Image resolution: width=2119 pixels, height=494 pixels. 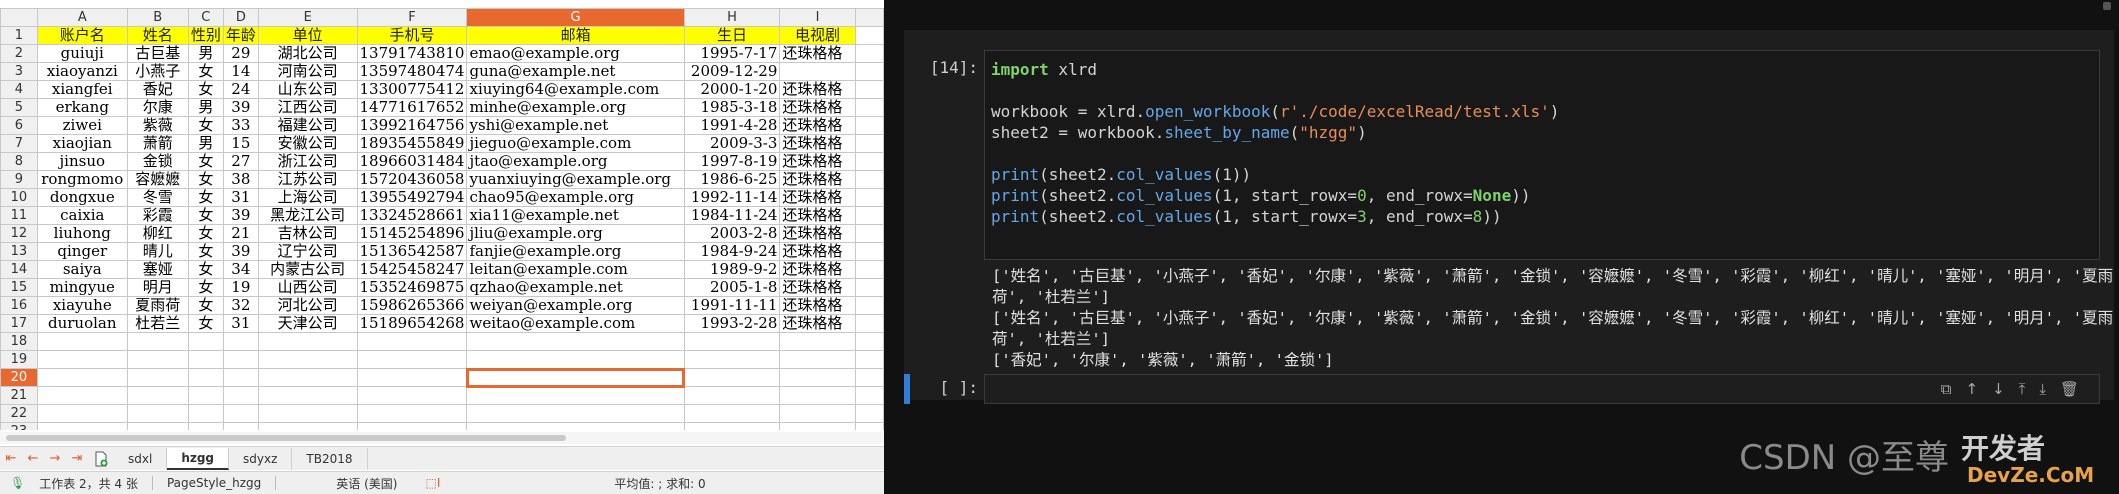 What do you see at coordinates (157, 35) in the screenshot?
I see `cell: 姓名` at bounding box center [157, 35].